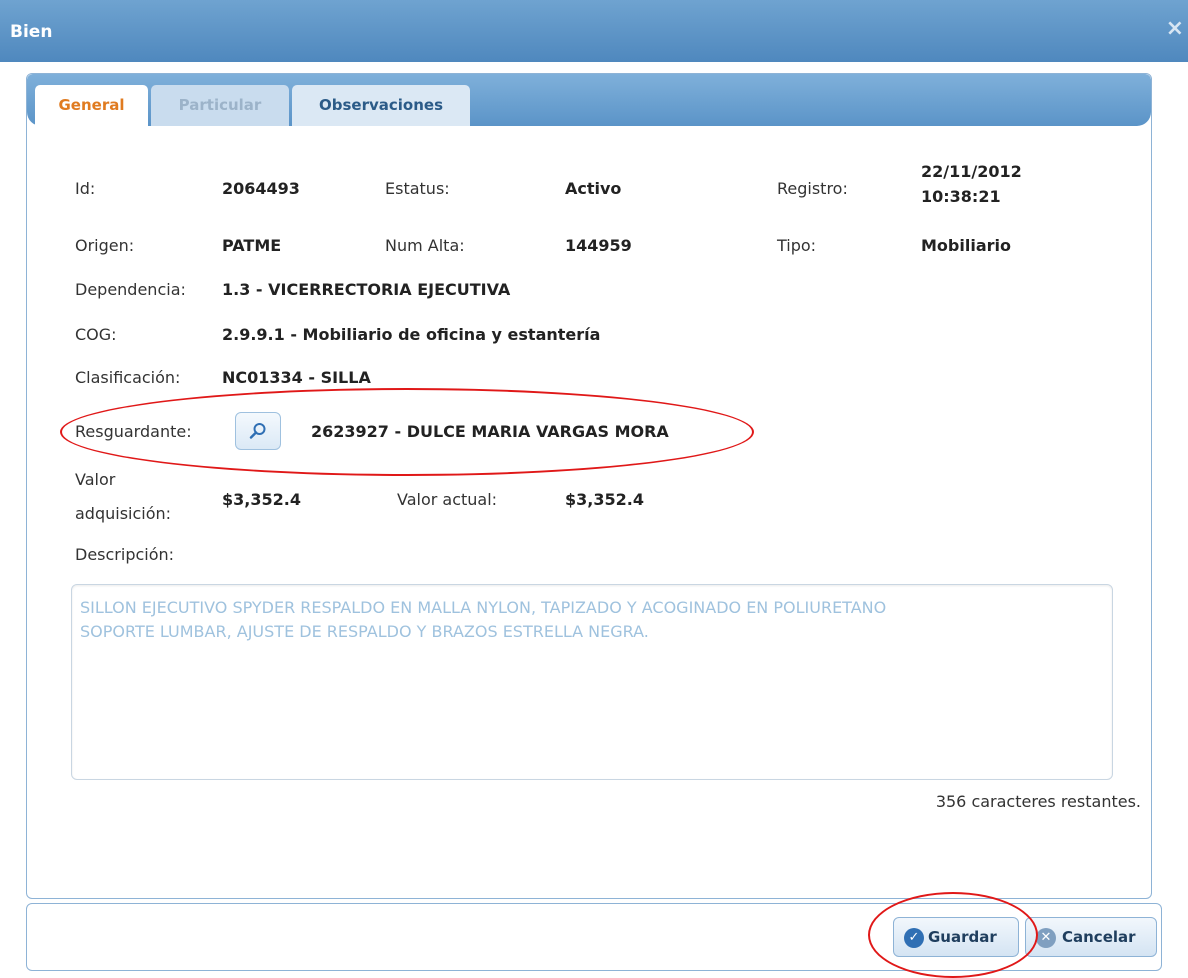  I want to click on valor-adquisicion-value: $3,352.4, so click(261, 499).